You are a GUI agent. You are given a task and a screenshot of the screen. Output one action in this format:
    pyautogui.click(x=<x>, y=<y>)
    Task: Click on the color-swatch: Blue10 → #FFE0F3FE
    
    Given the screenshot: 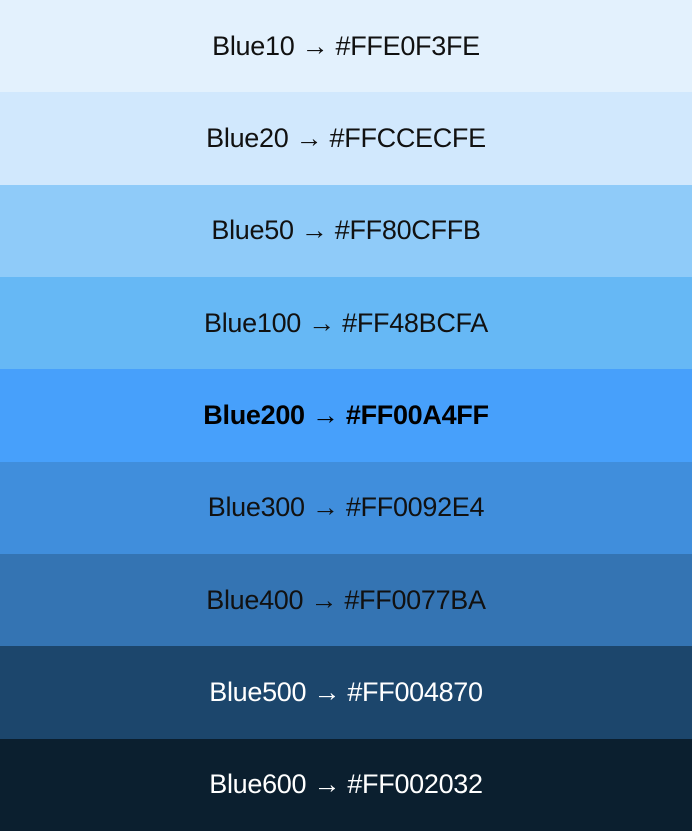 What is the action you would take?
    pyautogui.click(x=346, y=46)
    